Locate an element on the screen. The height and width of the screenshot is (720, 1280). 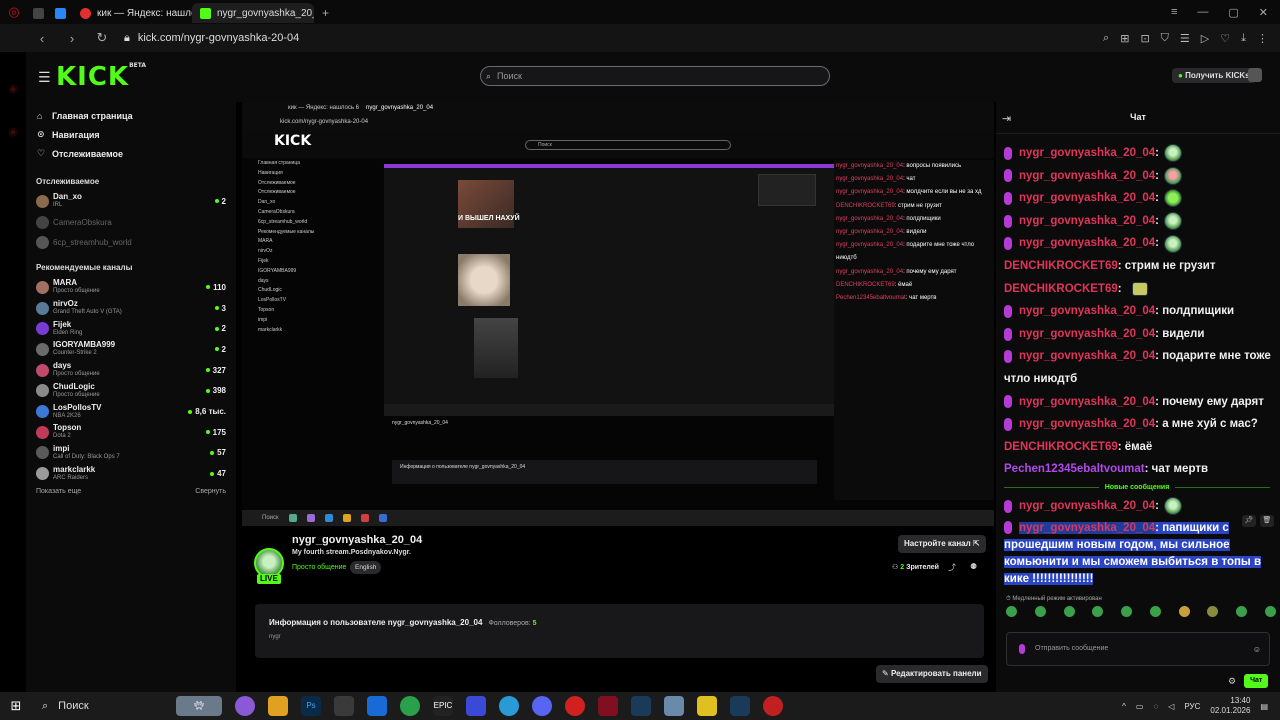
reload-icon: ↻ is located at coordinates (102, 38).